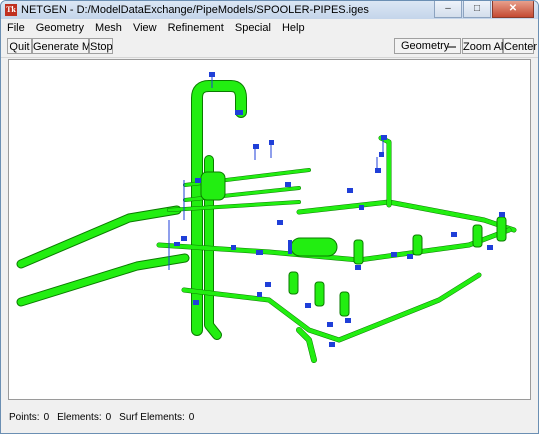 The height and width of the screenshot is (434, 539). Describe the element at coordinates (313, 247) in the screenshot. I see `horizontal-vessel` at that location.